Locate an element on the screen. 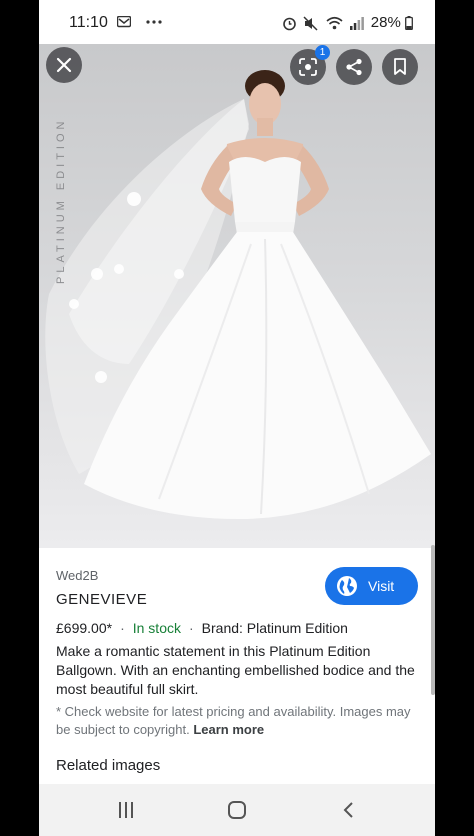  navigation-bar is located at coordinates (237, 810).